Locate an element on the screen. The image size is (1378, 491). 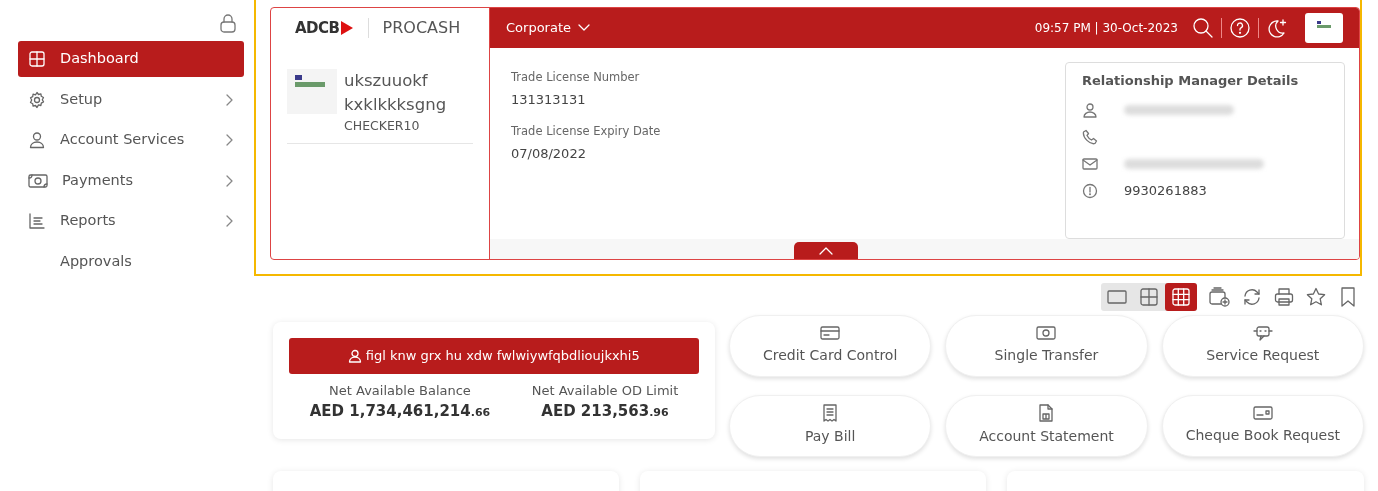
quick-action: Single Transfer is located at coordinates (1046, 345).